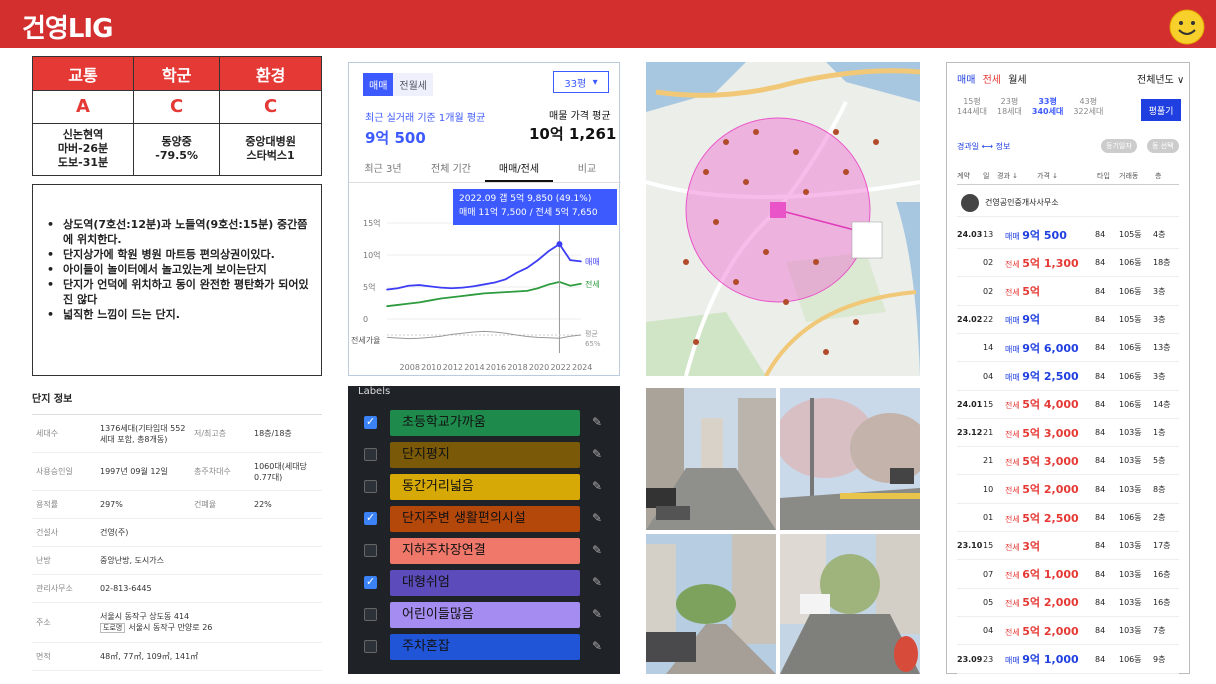  Describe the element at coordinates (1068, 660) in the screenshot. I see `table-row: 23.09 23 매매 9억 1,000 84 106동 9층` at that location.